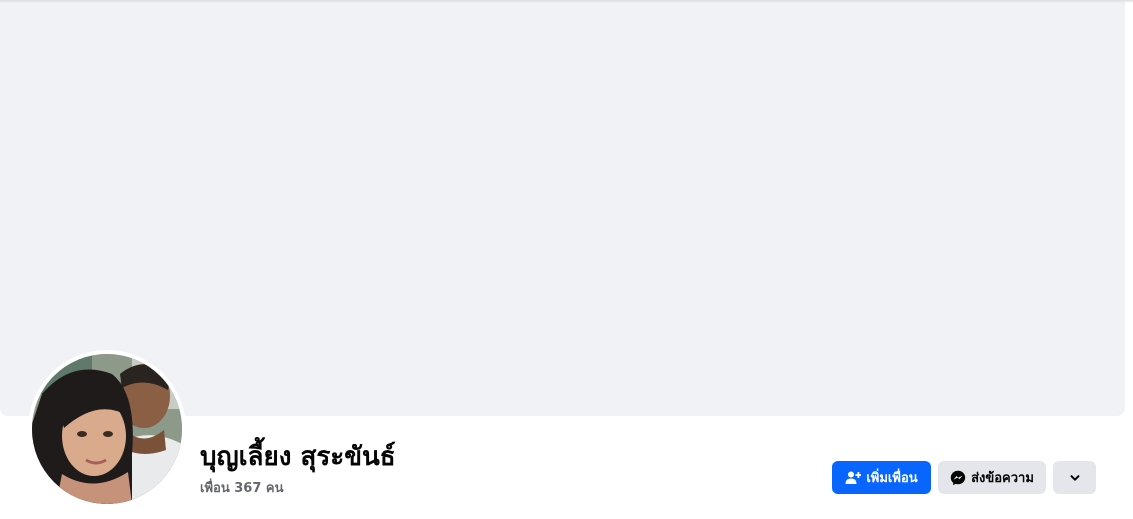 The image size is (1133, 519). What do you see at coordinates (566, 1) in the screenshot?
I see `header-shadow` at bounding box center [566, 1].